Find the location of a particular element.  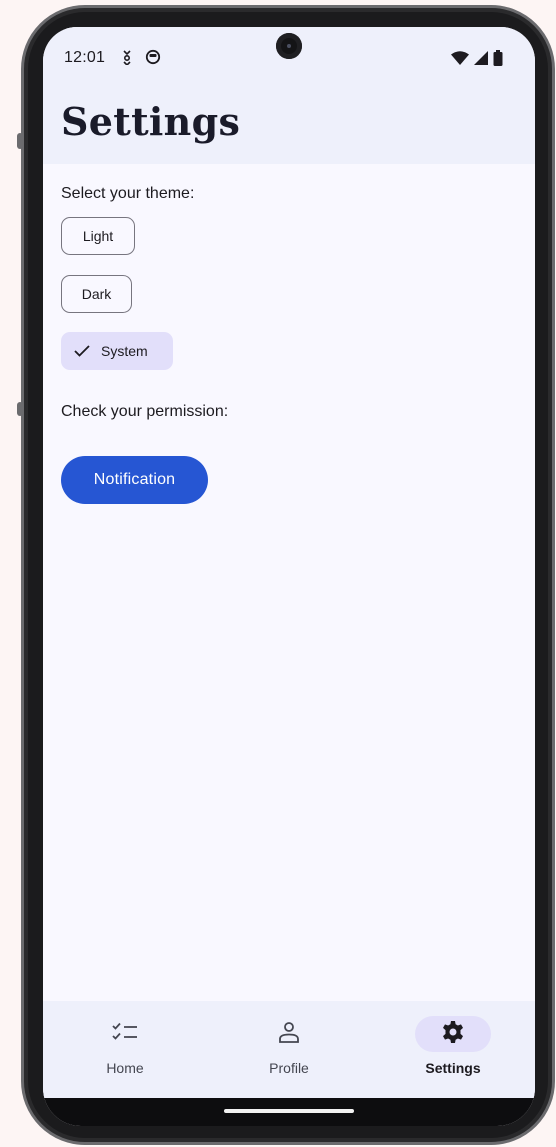

chip-label: Light is located at coordinates (98, 236).